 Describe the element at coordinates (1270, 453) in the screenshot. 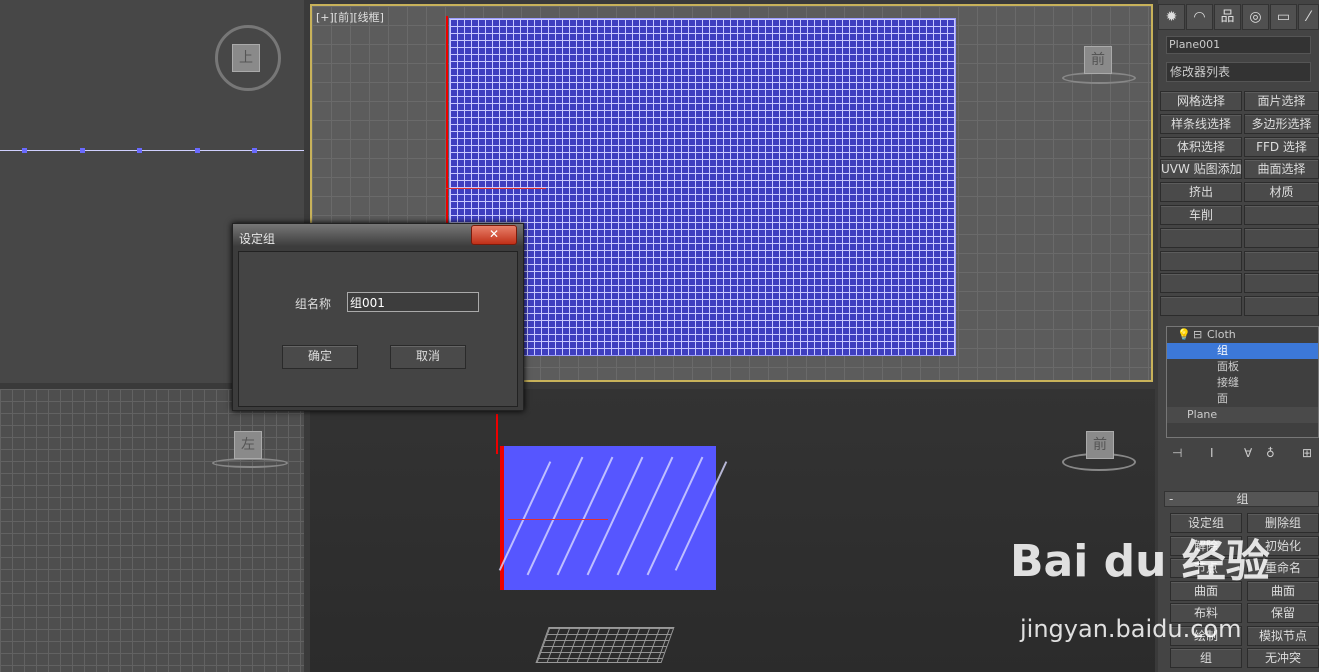

I see `remove-modifier-icon: ♁` at that location.